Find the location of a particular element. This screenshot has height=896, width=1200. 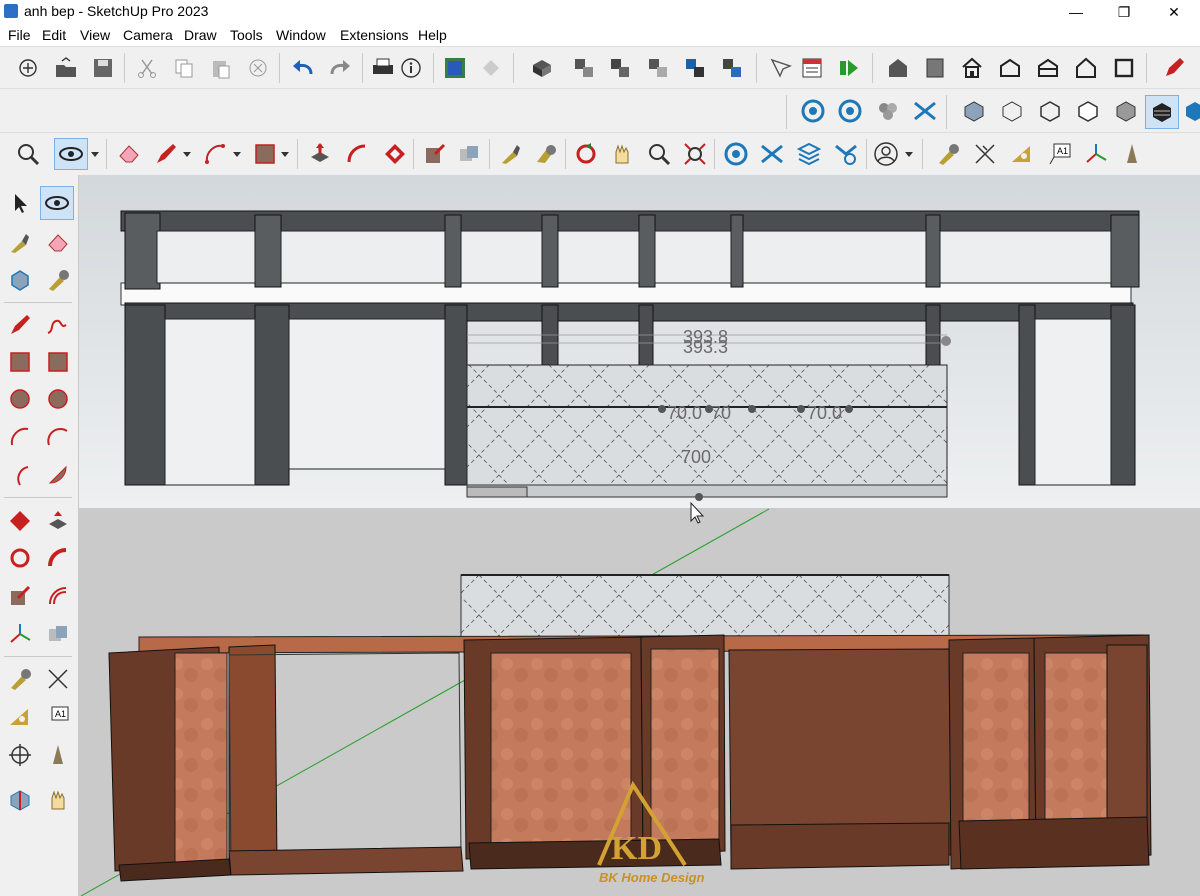

back-view-icon is located at coordinates (1048, 68).